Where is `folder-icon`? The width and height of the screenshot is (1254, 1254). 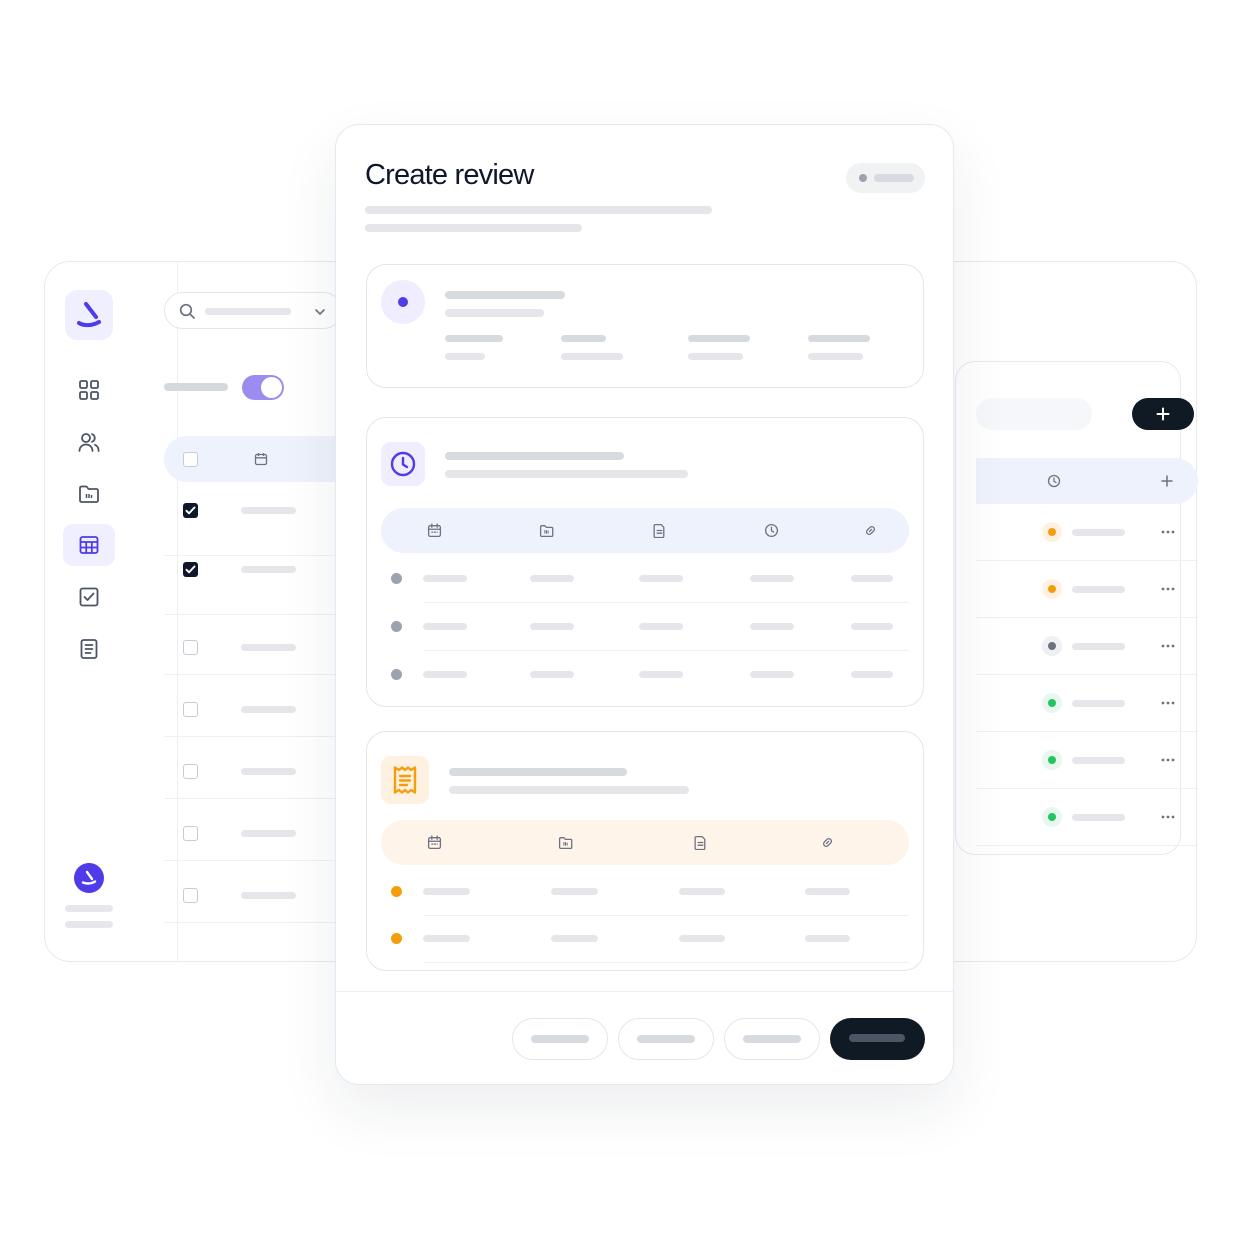
folder-icon is located at coordinates (89, 494).